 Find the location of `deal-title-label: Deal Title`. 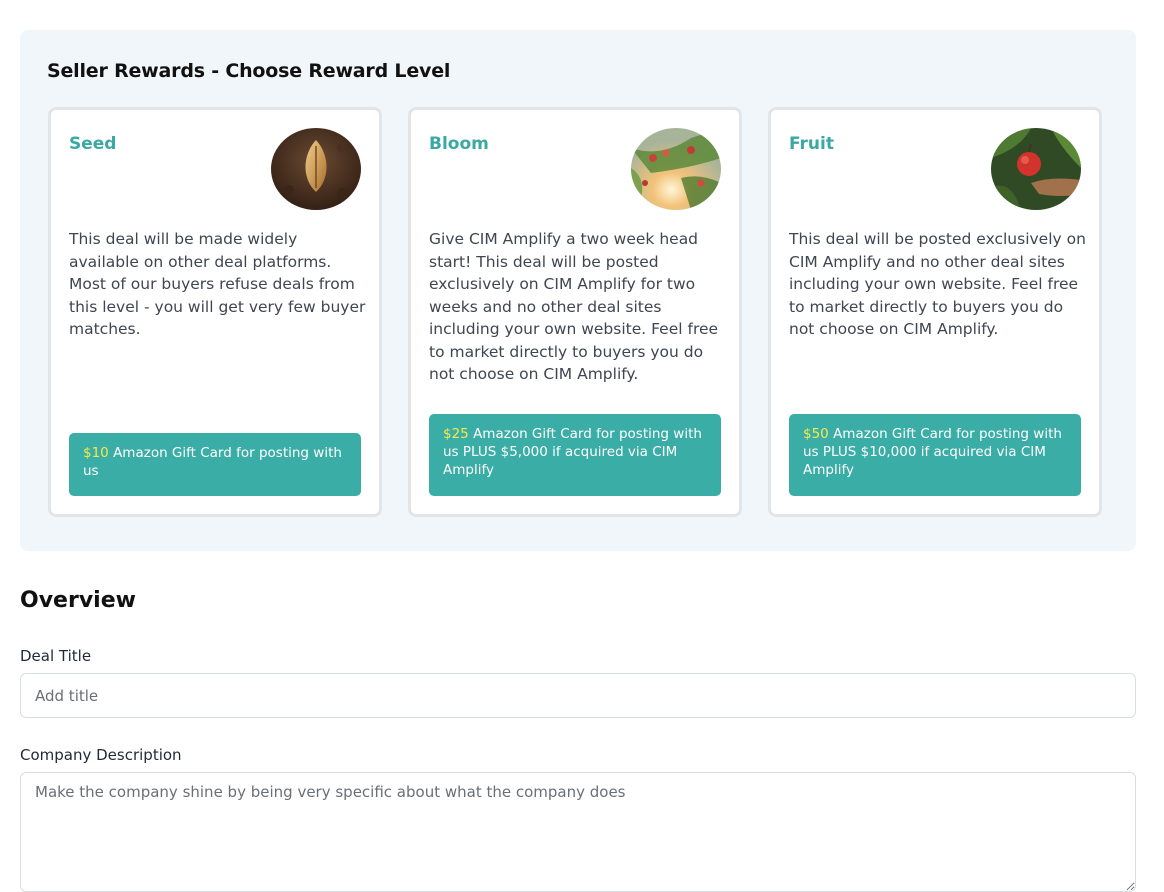

deal-title-label: Deal Title is located at coordinates (56, 656).